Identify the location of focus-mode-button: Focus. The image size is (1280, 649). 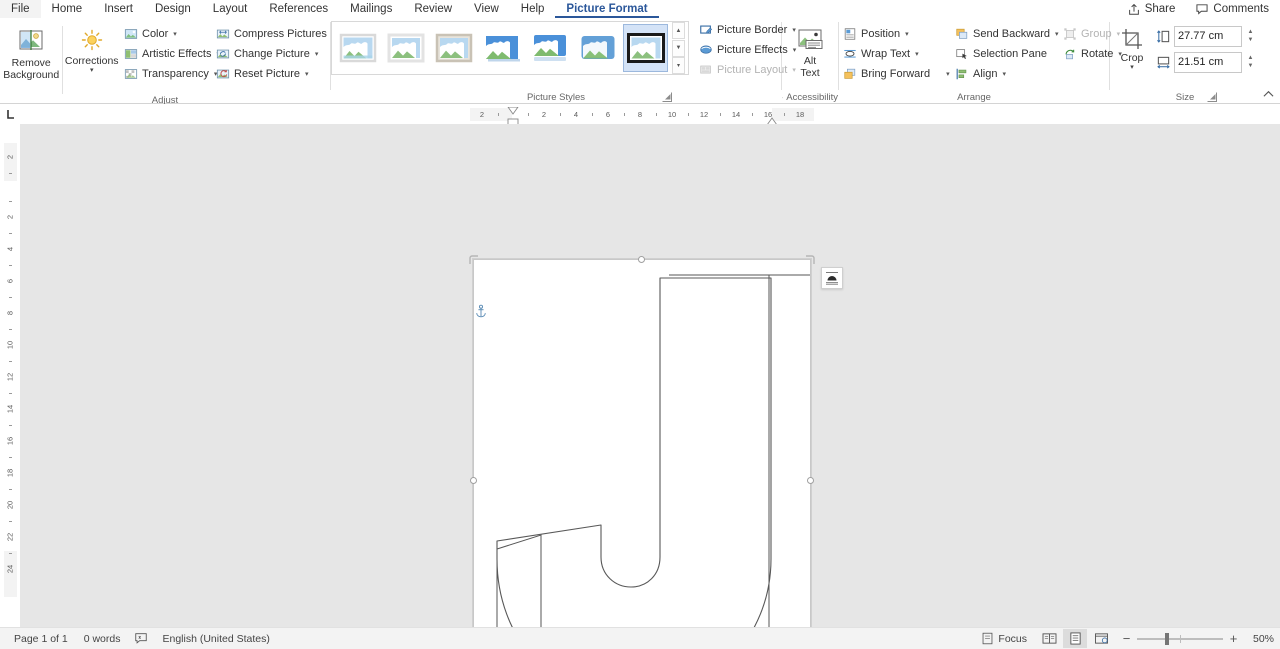
(1004, 639).